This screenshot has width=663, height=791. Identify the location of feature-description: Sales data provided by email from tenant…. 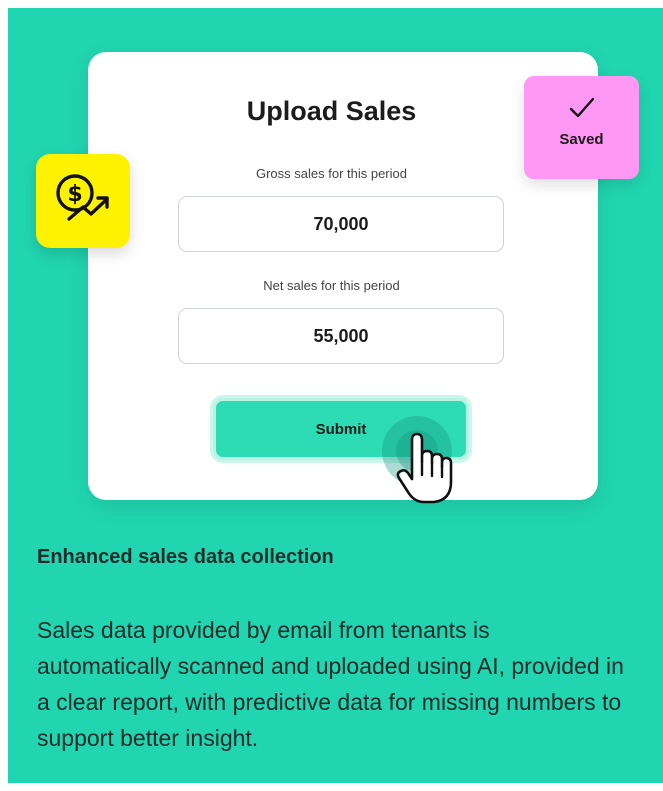
(330, 684).